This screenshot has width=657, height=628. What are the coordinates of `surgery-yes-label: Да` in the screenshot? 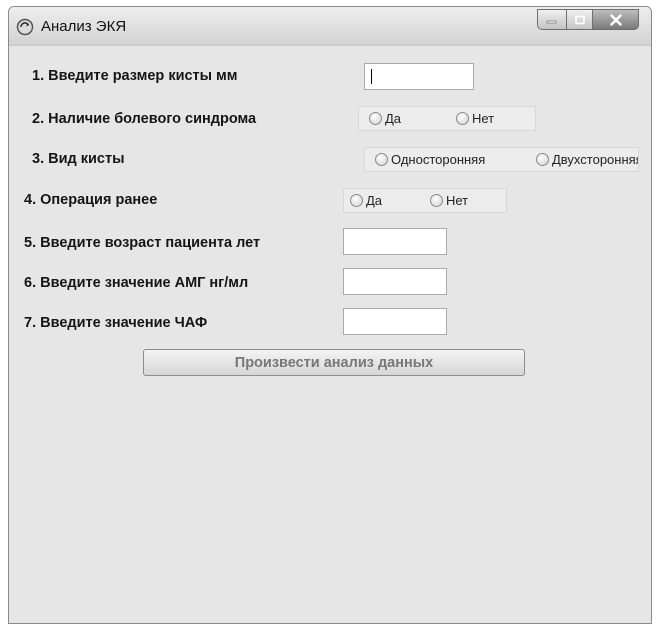 It's located at (374, 200).